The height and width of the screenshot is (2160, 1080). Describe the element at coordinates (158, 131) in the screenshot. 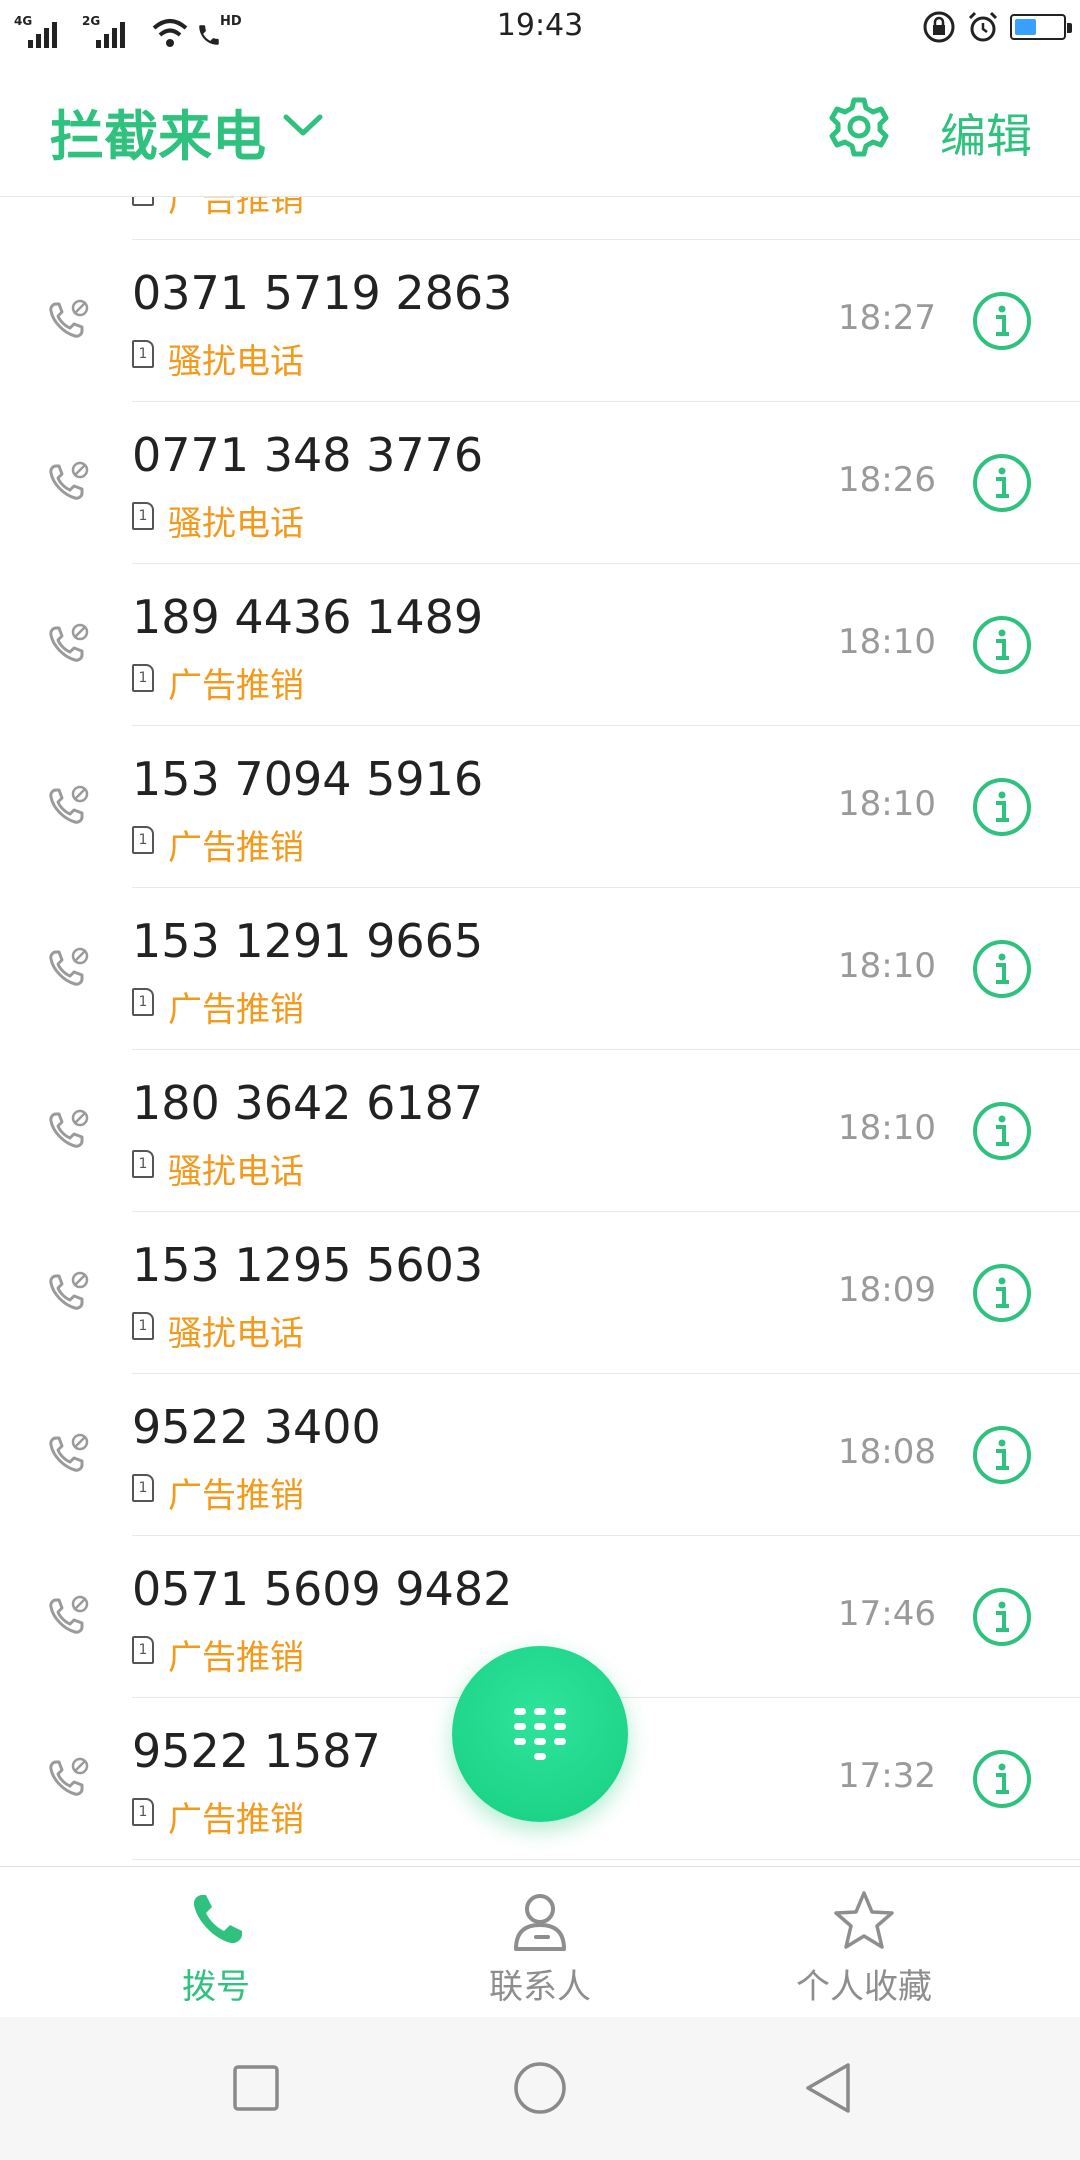

I see `page-title: 拦截来电` at that location.